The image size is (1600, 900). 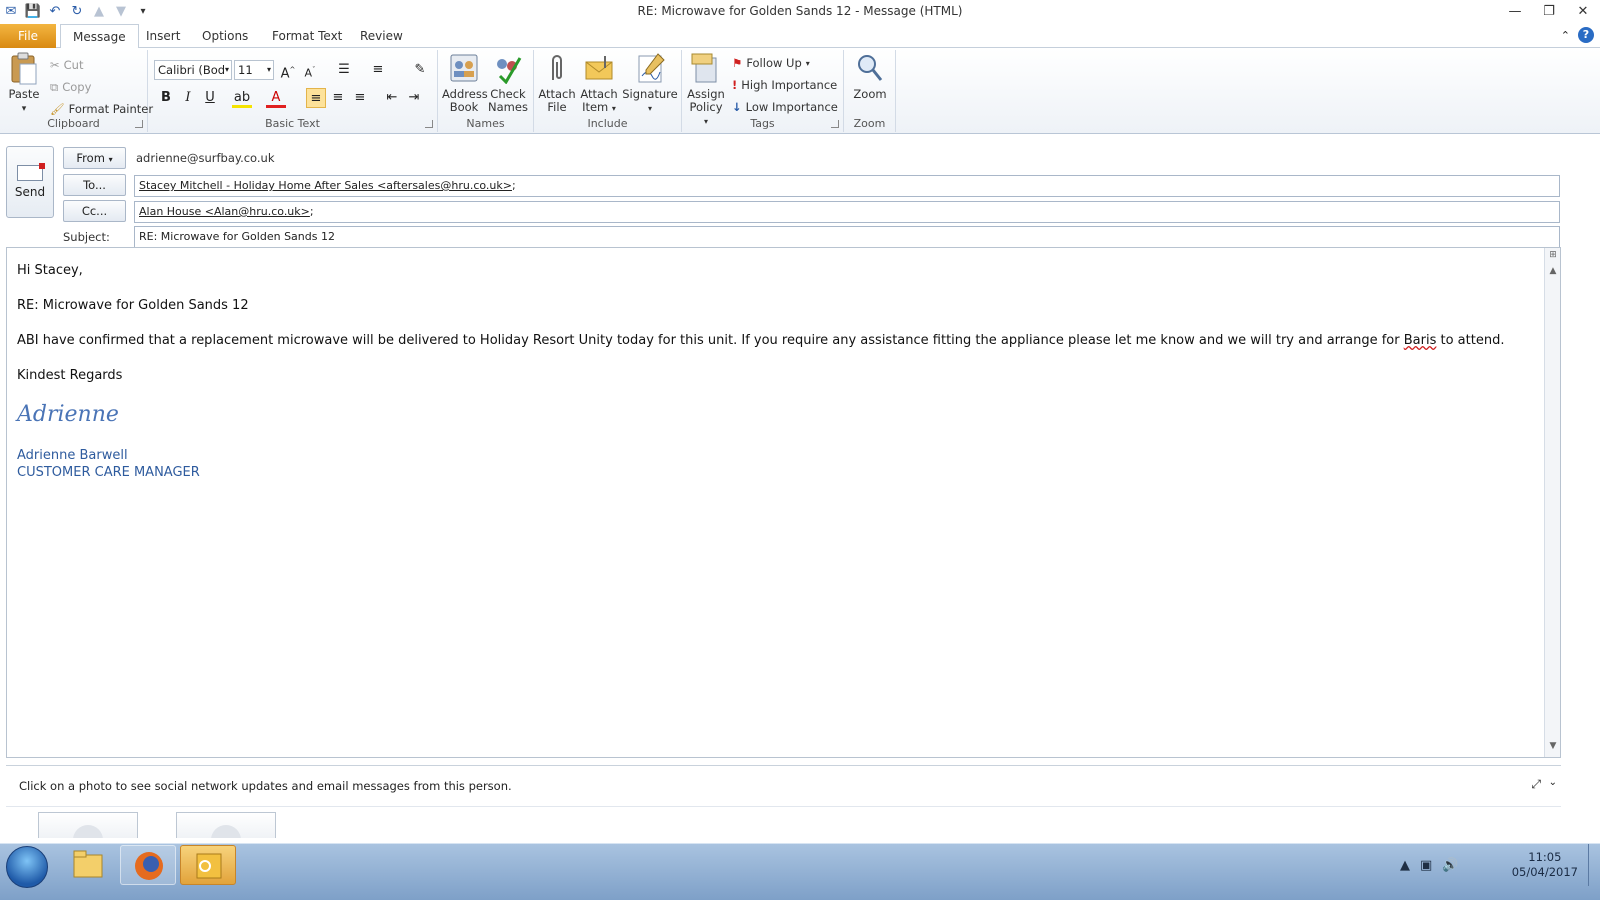 What do you see at coordinates (1515, 11) in the screenshot?
I see `minimize-button: —` at bounding box center [1515, 11].